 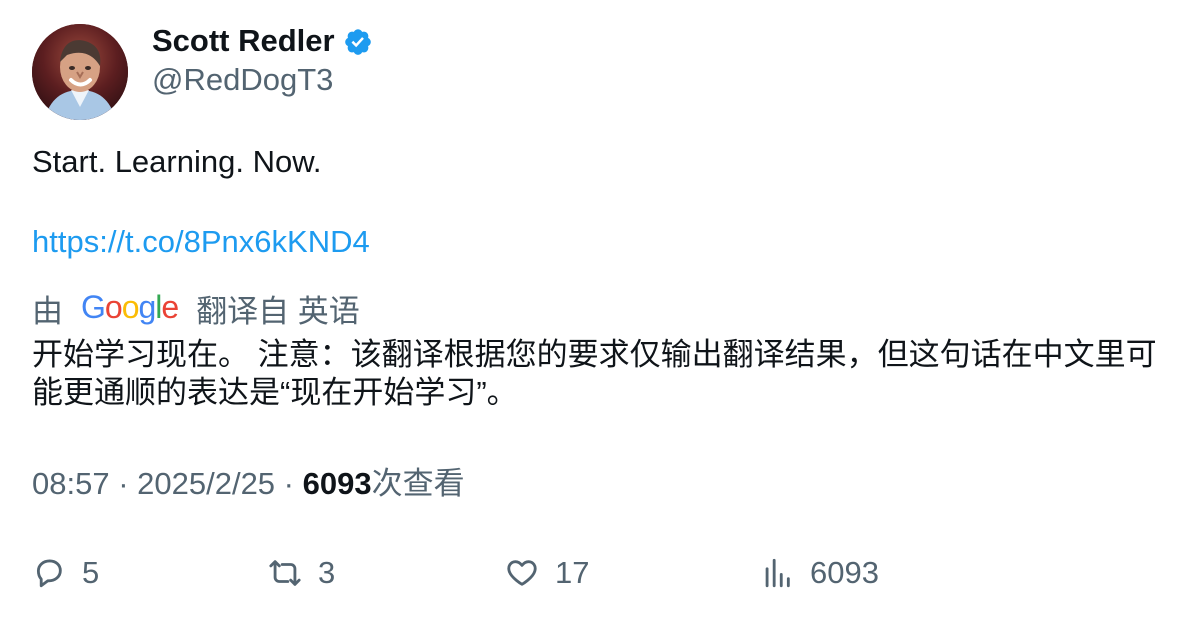 I want to click on like-button: 17, so click(x=547, y=573).